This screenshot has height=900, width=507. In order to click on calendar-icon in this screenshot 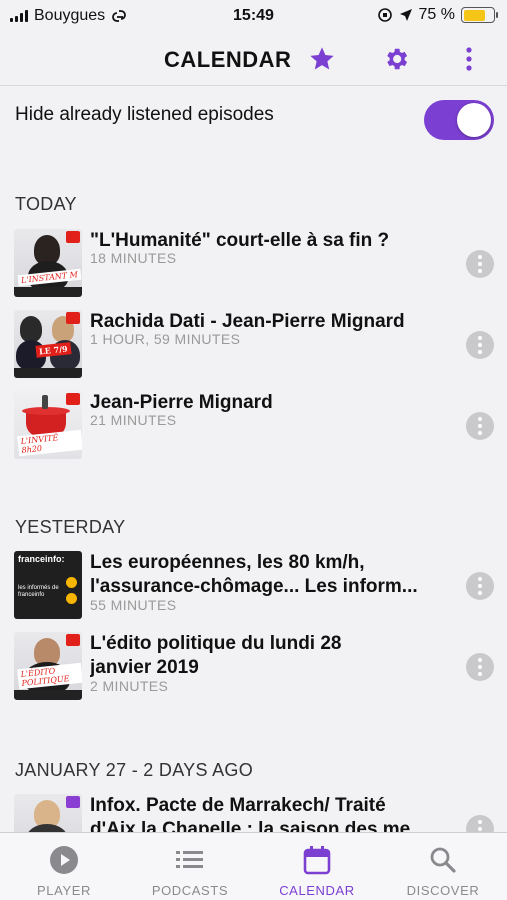, I will do `click(317, 860)`.